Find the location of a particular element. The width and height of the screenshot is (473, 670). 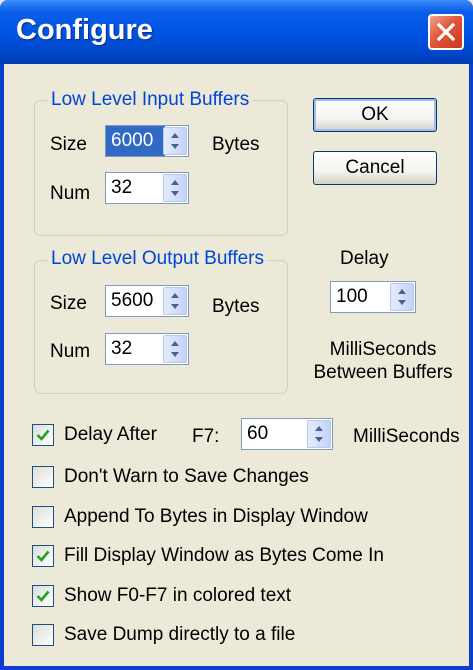

option-append-bytes: Append To Bytes in Display Window is located at coordinates (242, 518).